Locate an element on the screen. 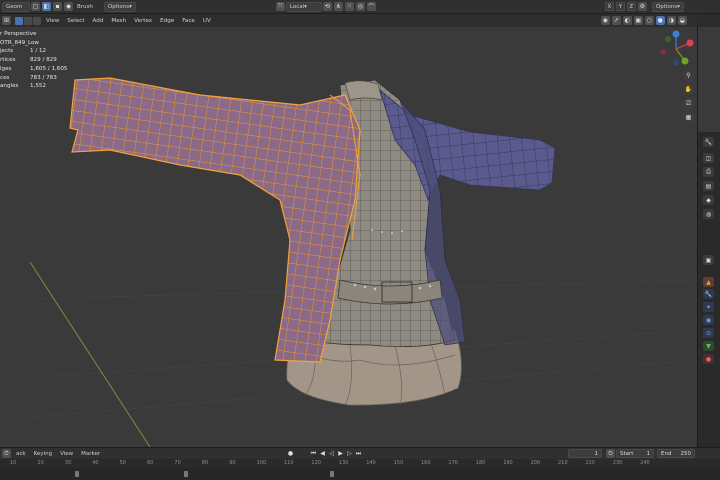 Image resolution: width=720 pixels, height=480 pixels. ortho-grid-icon: ▦ is located at coordinates (688, 117).